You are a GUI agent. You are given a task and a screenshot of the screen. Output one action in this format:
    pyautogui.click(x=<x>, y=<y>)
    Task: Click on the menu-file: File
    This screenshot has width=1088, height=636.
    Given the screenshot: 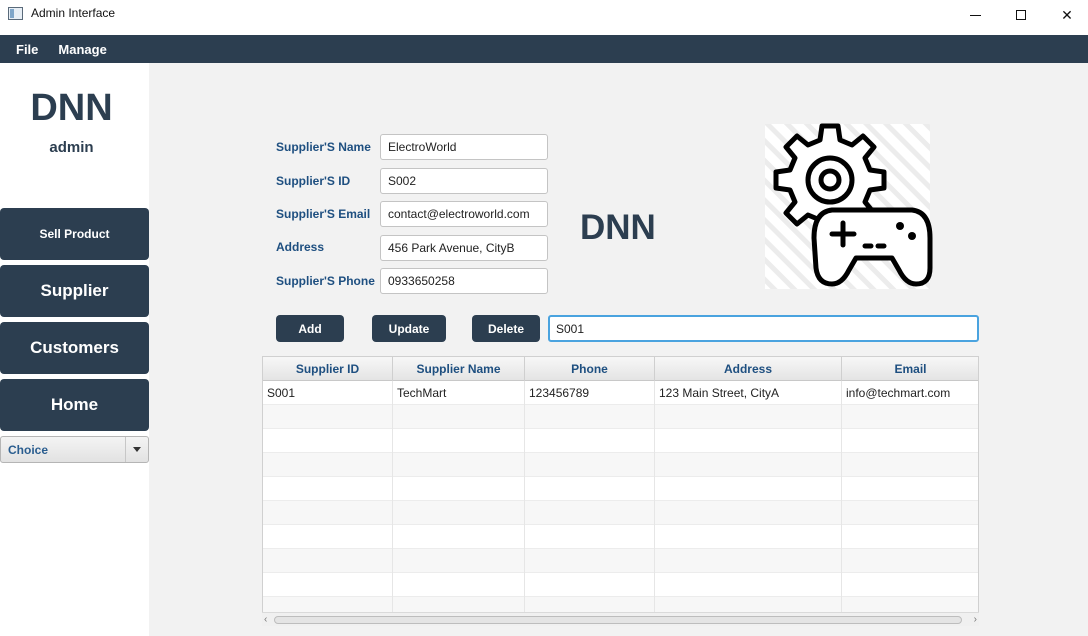 What is the action you would take?
    pyautogui.click(x=27, y=49)
    